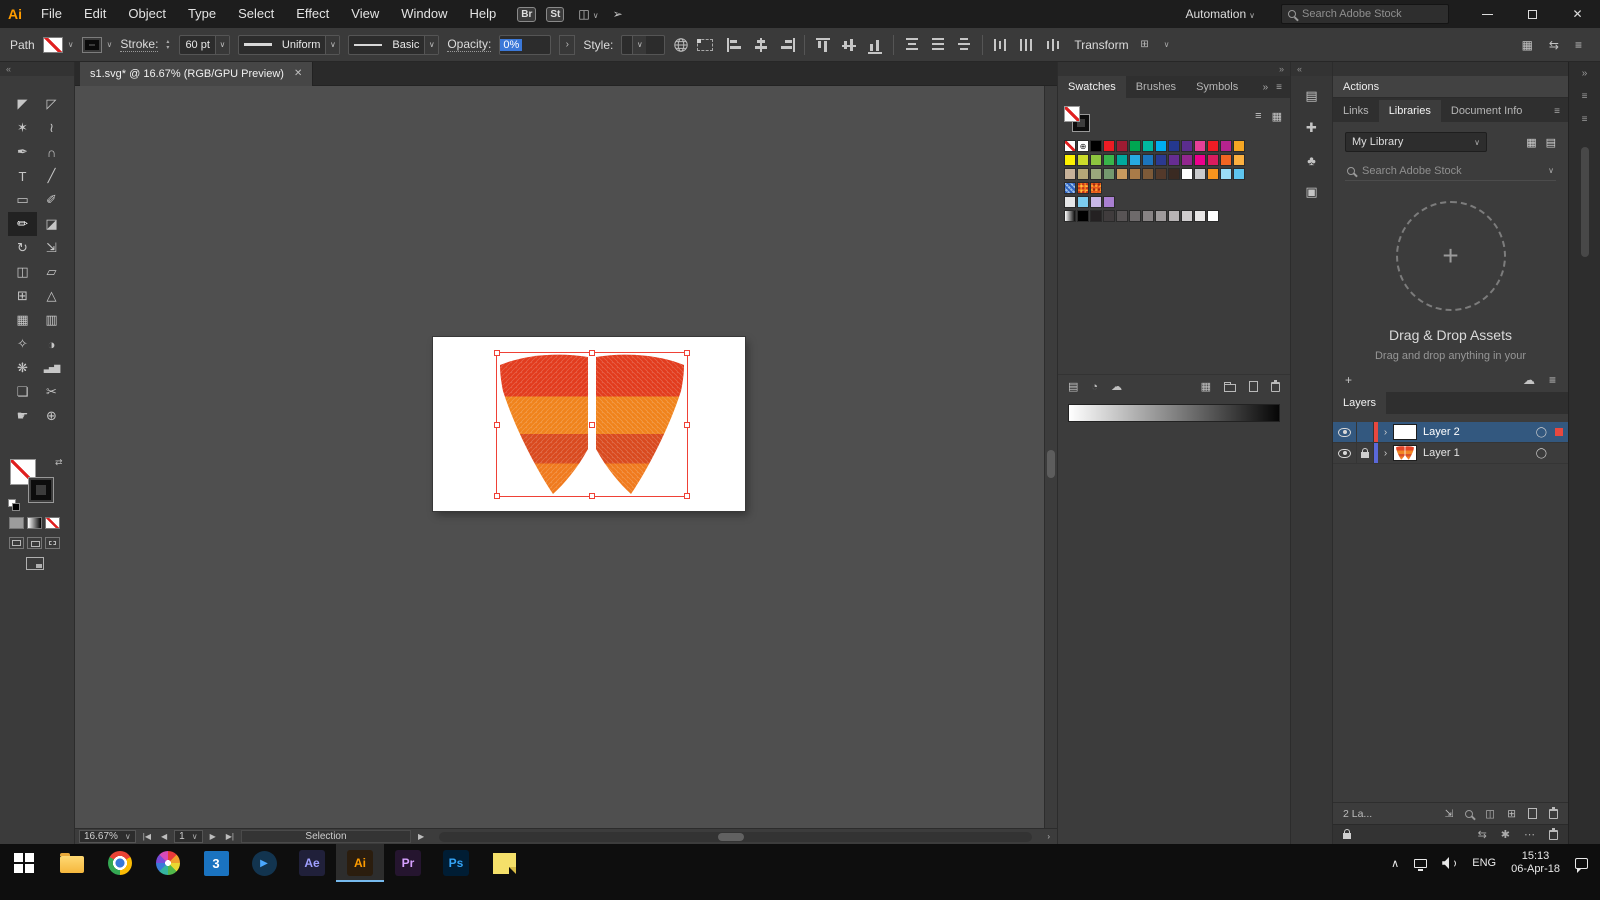 Image resolution: width=1600 pixels, height=900 pixels. What do you see at coordinates (1577, 14) in the screenshot?
I see `close-button: ✕` at bounding box center [1577, 14].